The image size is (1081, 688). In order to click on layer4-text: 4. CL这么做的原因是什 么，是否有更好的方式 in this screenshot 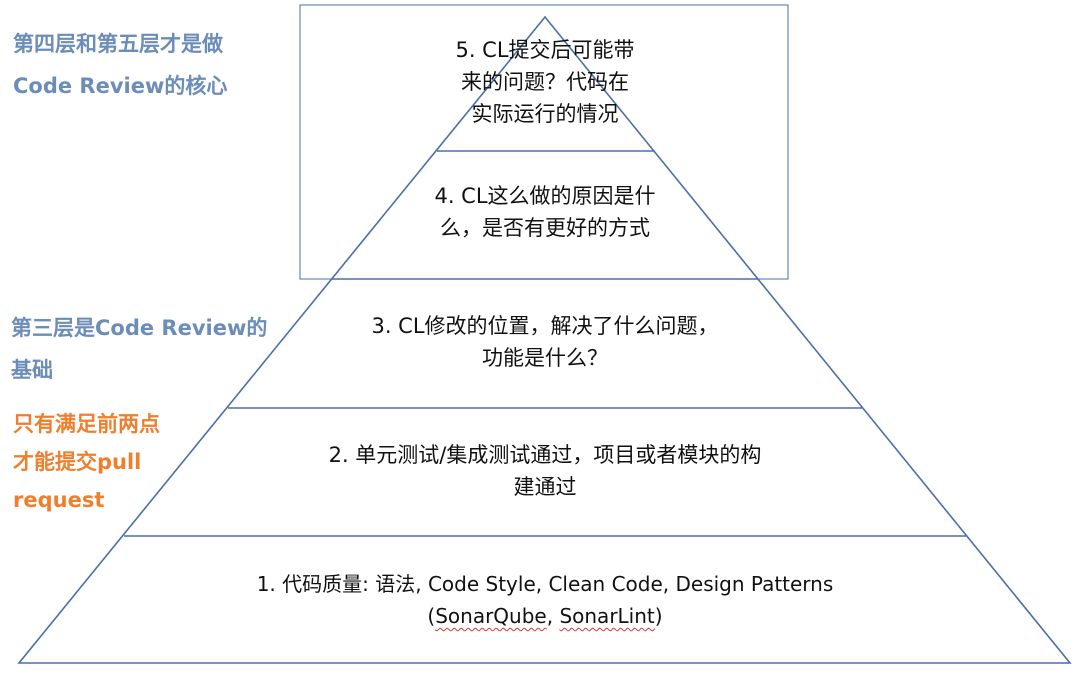, I will do `click(545, 212)`.